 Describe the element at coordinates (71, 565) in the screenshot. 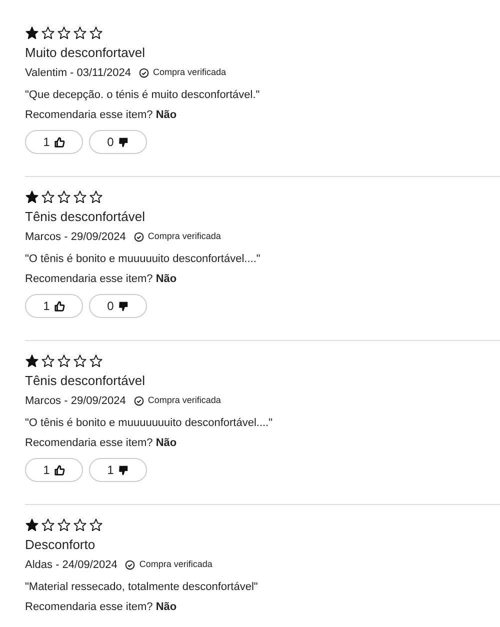

I see `review-author-date: Aldas - 24/09/2024` at that location.